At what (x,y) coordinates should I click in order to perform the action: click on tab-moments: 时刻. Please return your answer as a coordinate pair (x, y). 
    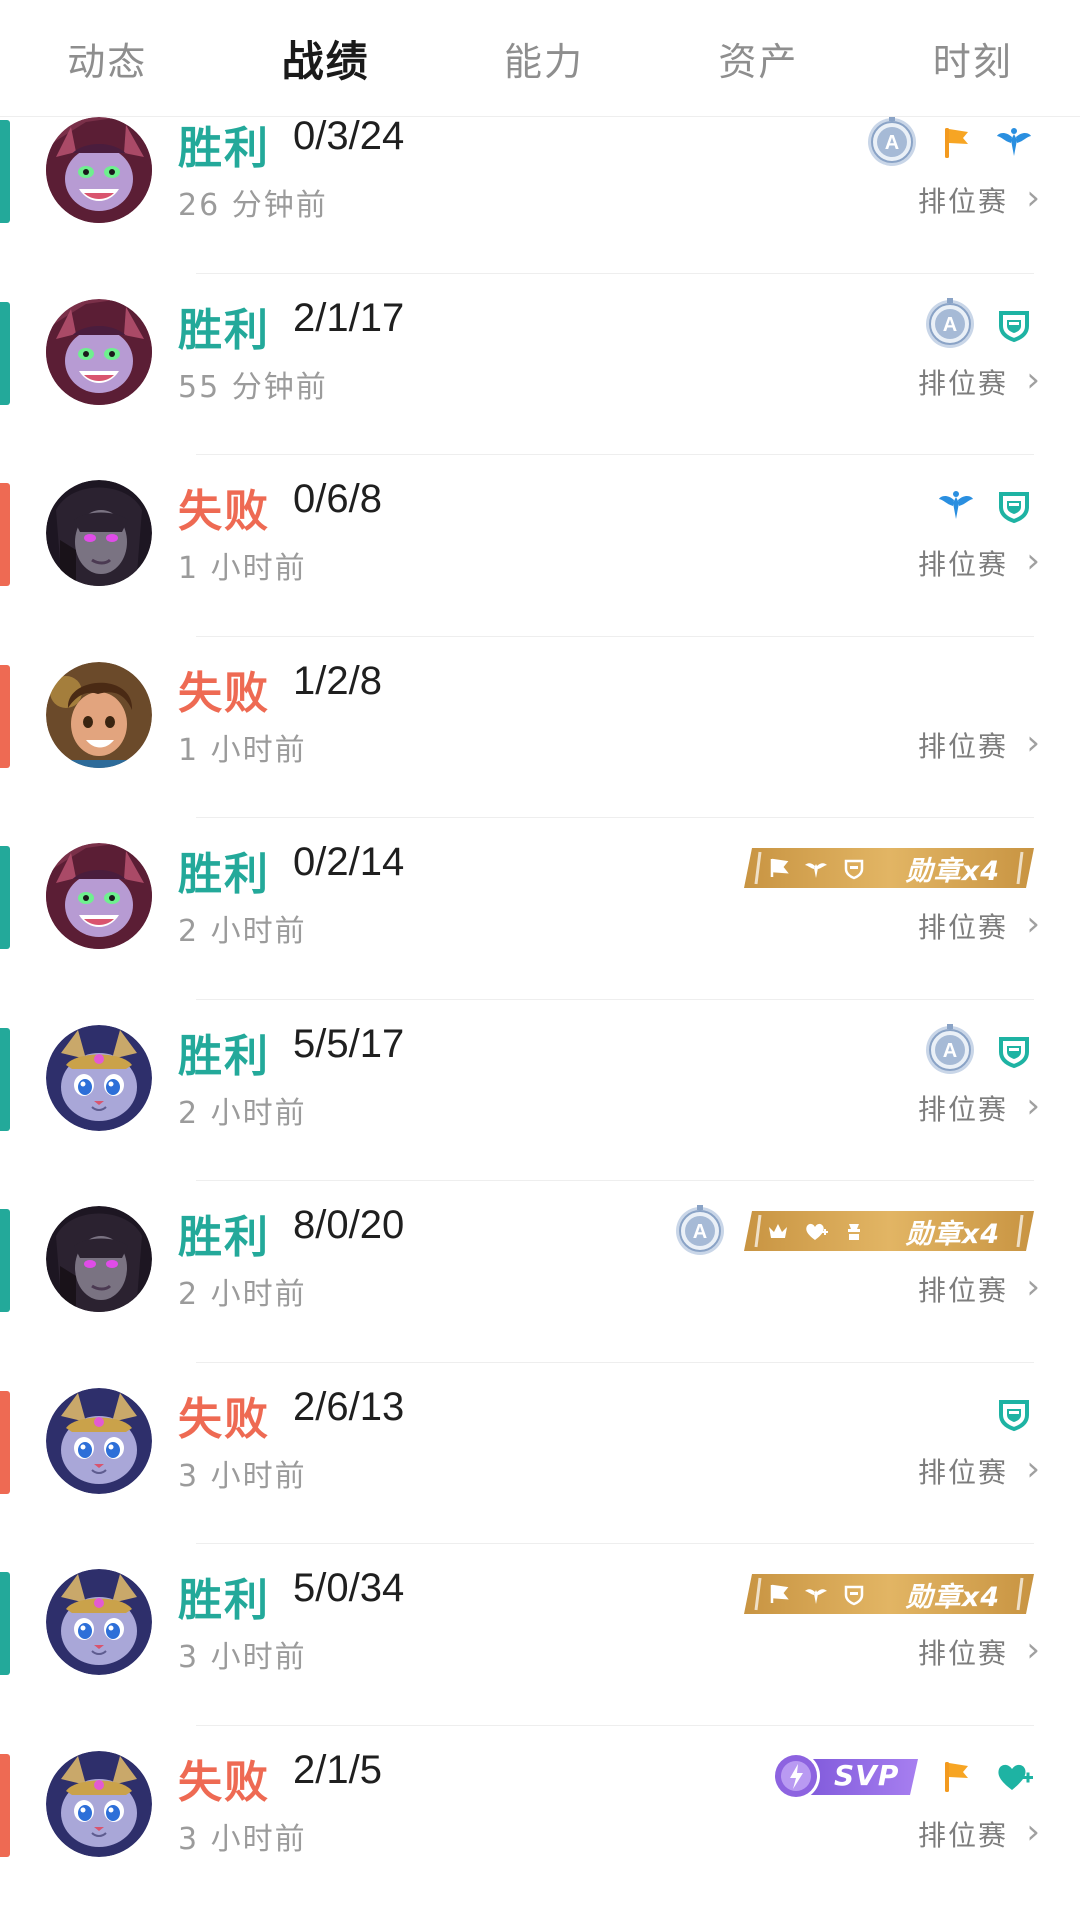
    Looking at the image, I should click on (973, 58).